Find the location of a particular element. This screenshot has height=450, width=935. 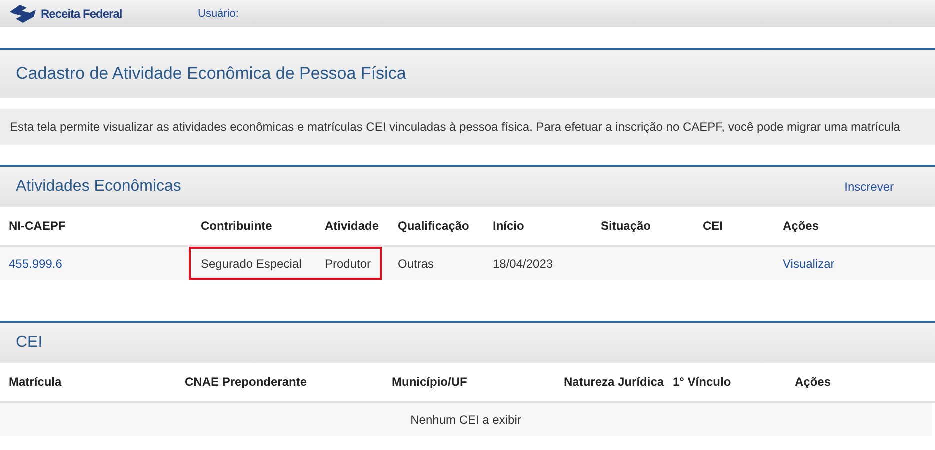

column-header: 1° Vínculo is located at coordinates (702, 382).